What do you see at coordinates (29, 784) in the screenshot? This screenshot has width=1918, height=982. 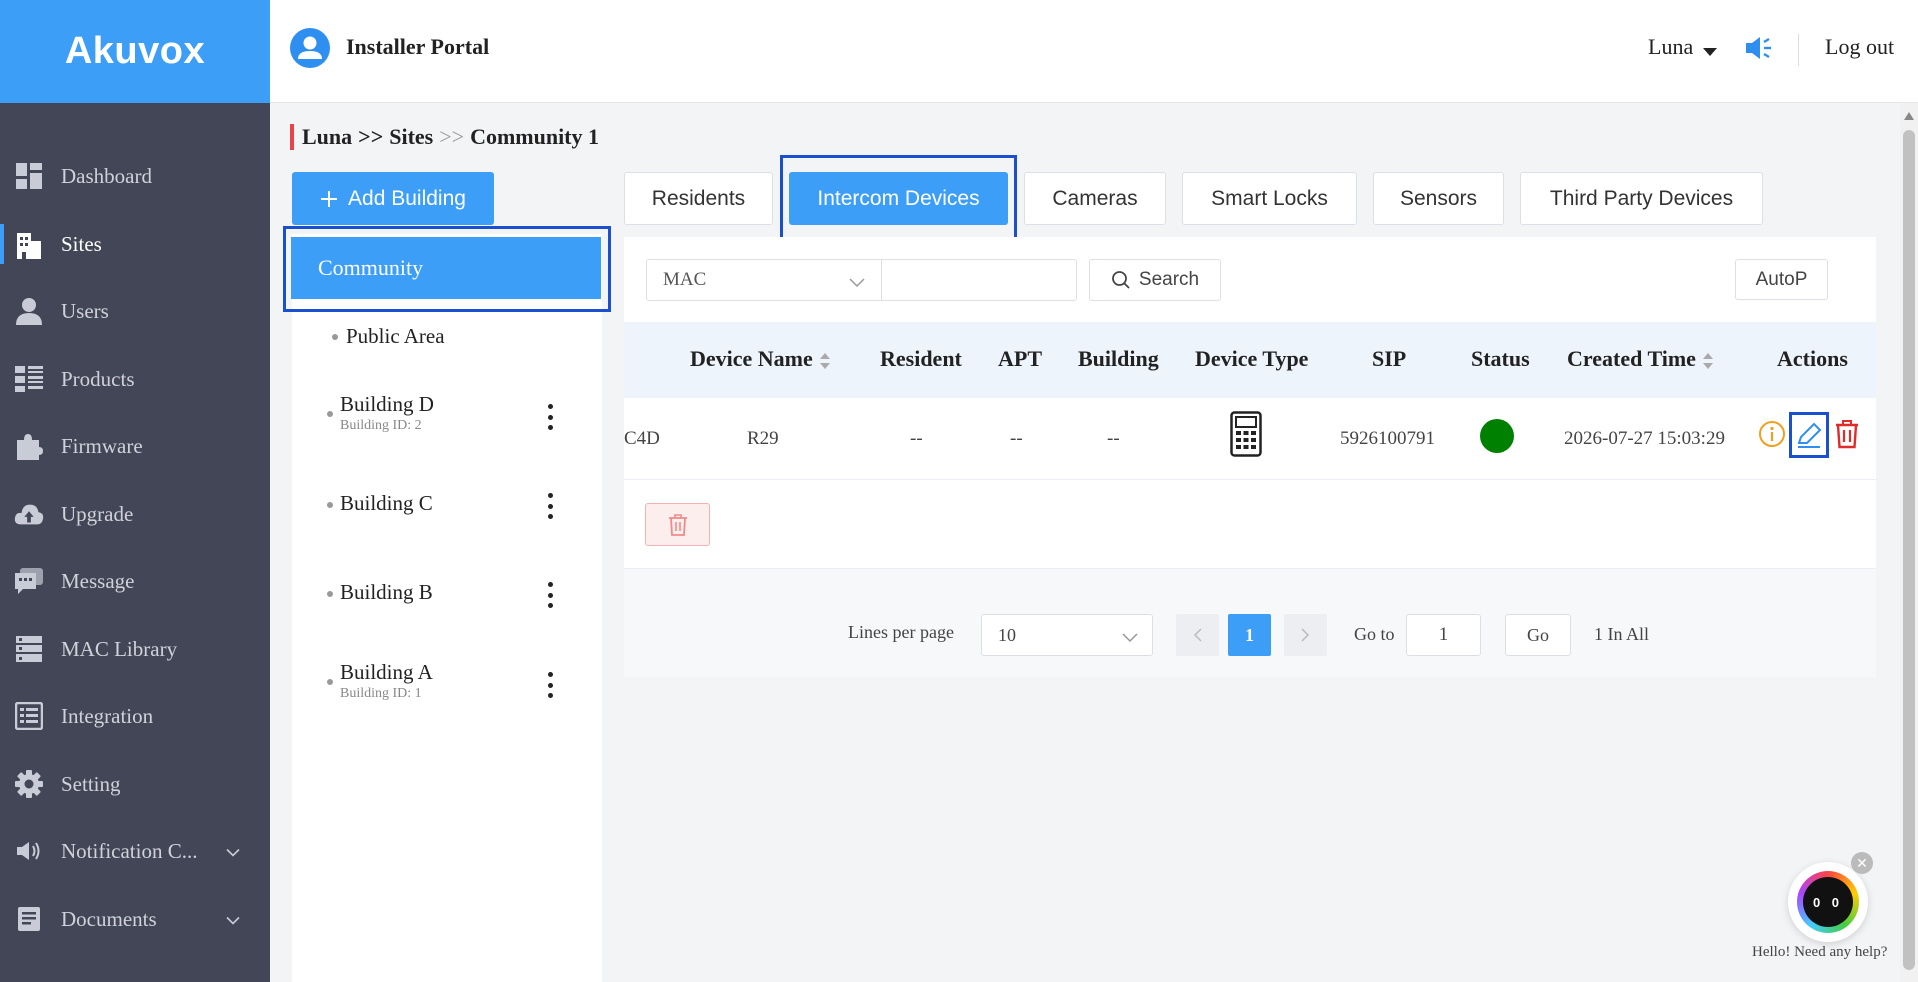 I see `gear-icon` at bounding box center [29, 784].